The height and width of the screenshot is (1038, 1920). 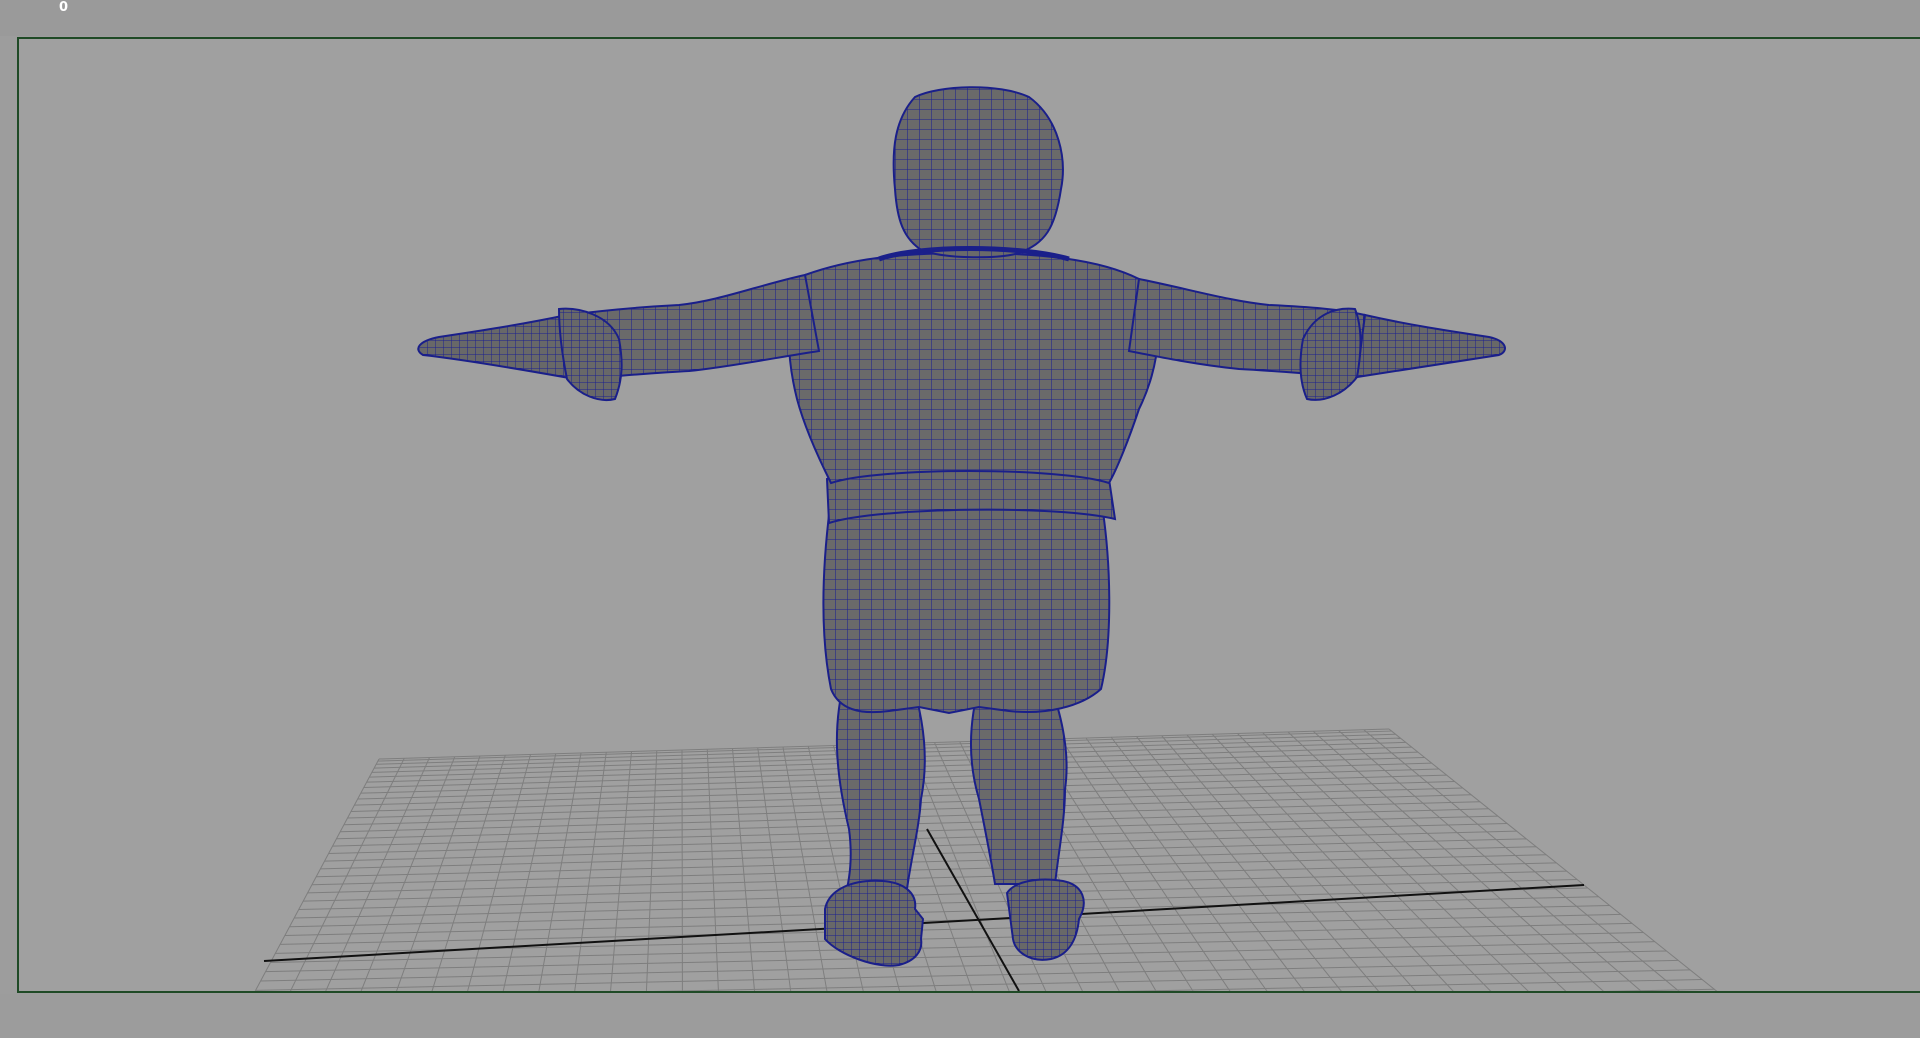 What do you see at coordinates (64, 7) in the screenshot?
I see `frame-counter: 0` at bounding box center [64, 7].